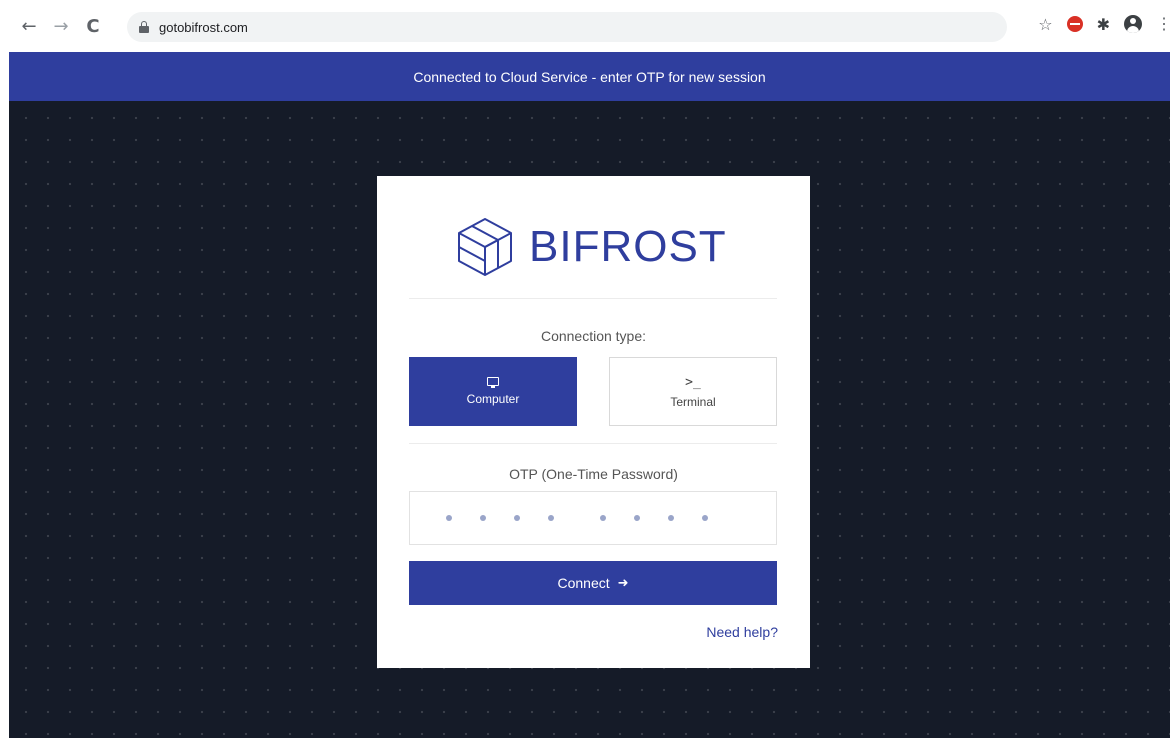 The height and width of the screenshot is (738, 1170). What do you see at coordinates (693, 401) in the screenshot?
I see `terminal-option-label: Terminal` at bounding box center [693, 401].